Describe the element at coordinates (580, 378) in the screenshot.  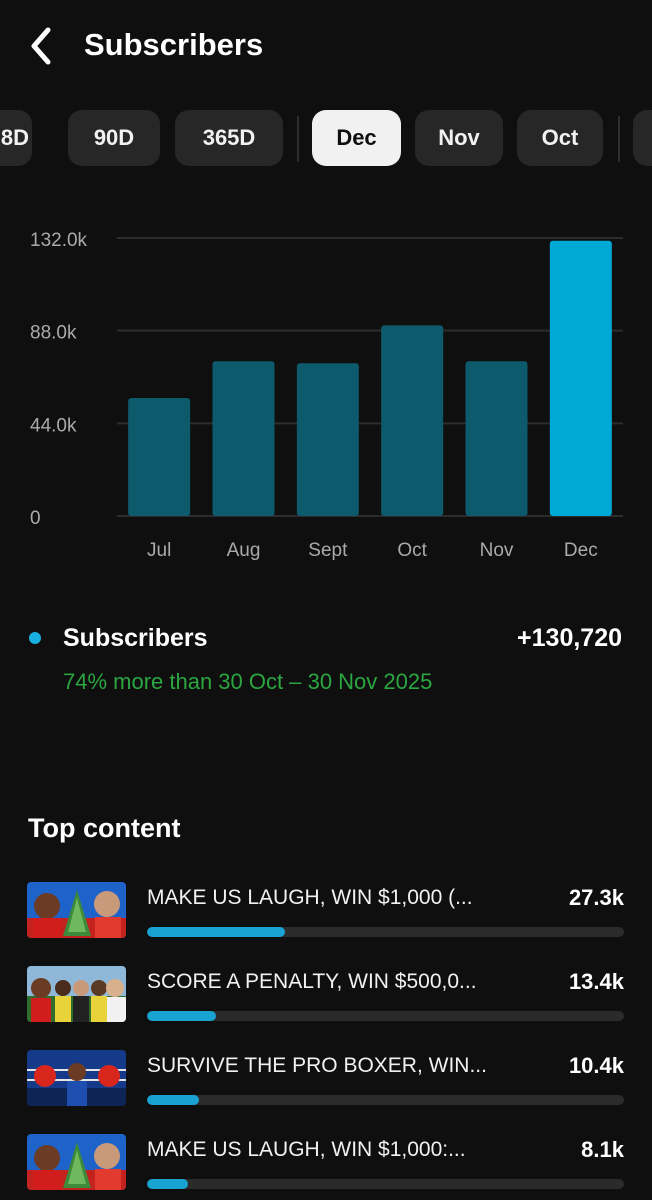
I see `bar-dec` at that location.